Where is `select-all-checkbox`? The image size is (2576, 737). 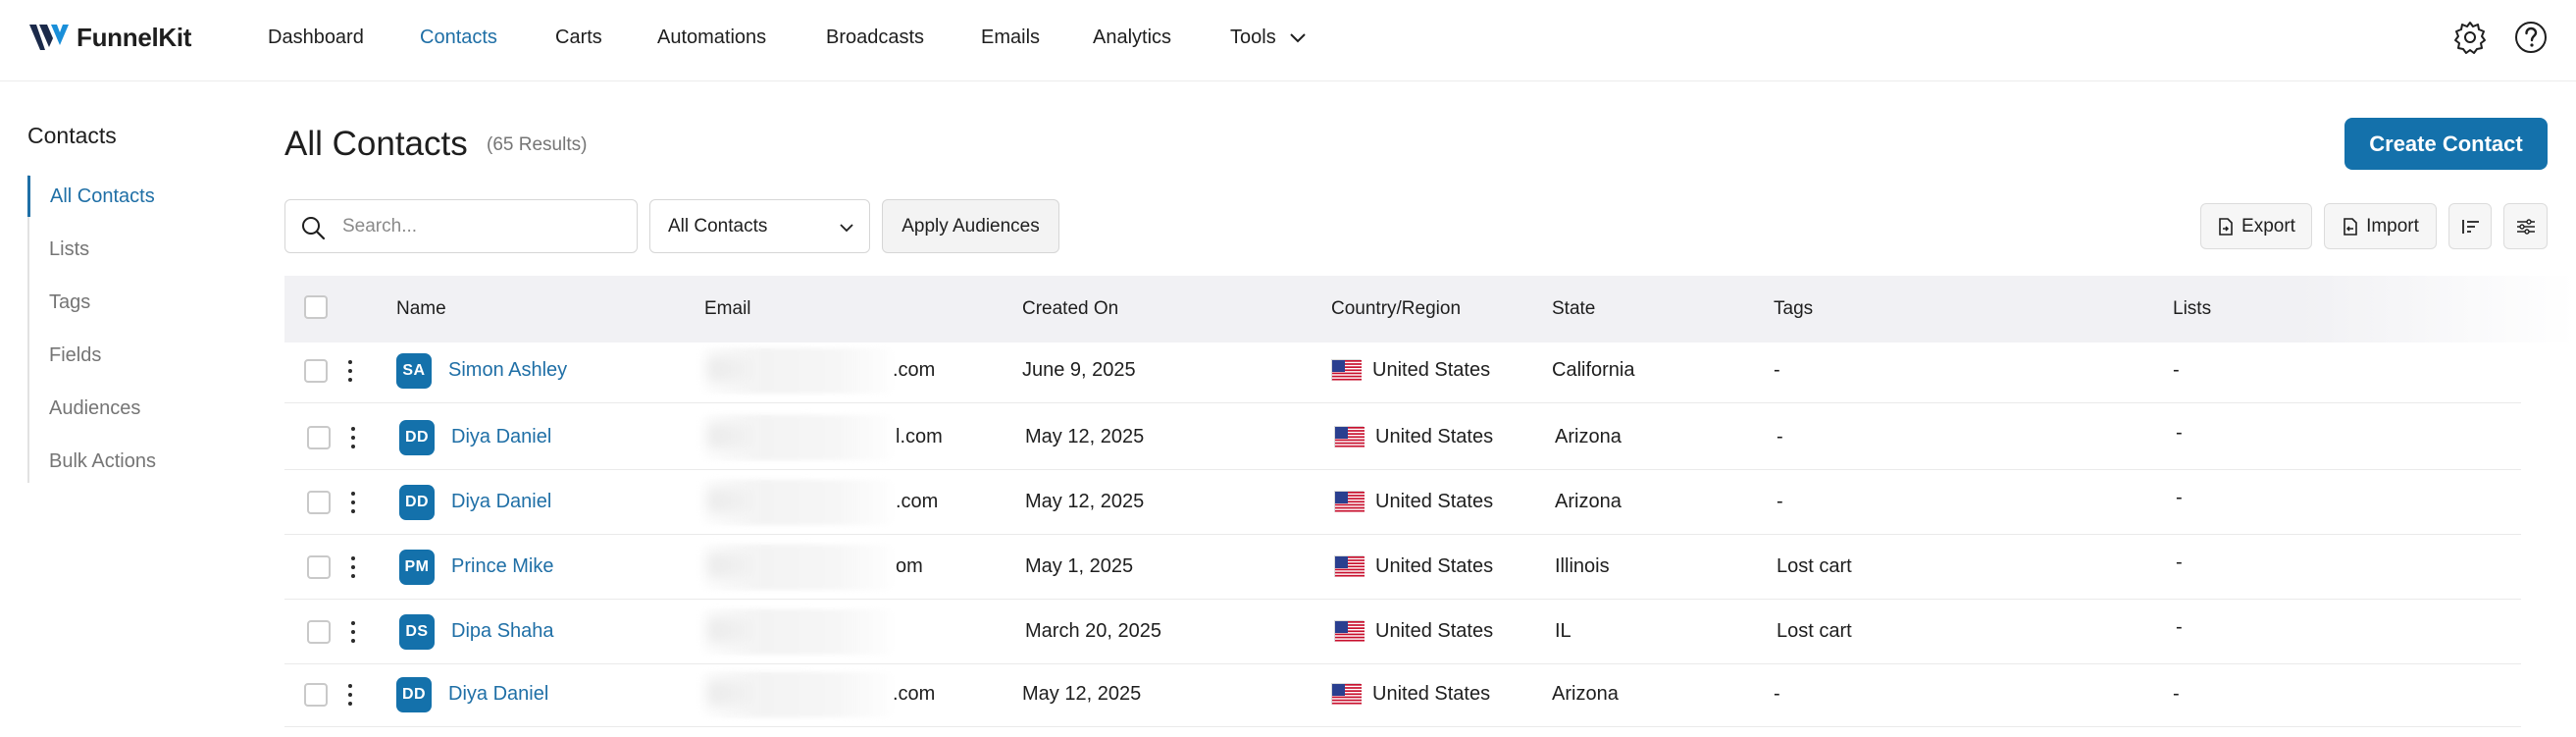 select-all-checkbox is located at coordinates (316, 307).